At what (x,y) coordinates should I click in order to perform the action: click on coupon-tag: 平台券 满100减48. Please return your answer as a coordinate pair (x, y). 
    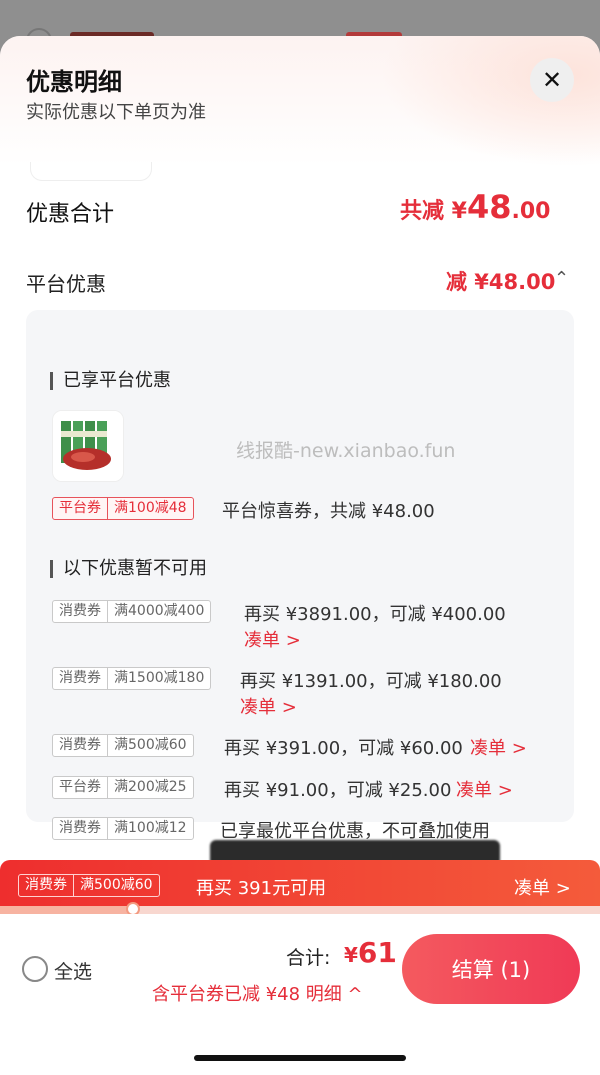
    Looking at the image, I should click on (123, 508).